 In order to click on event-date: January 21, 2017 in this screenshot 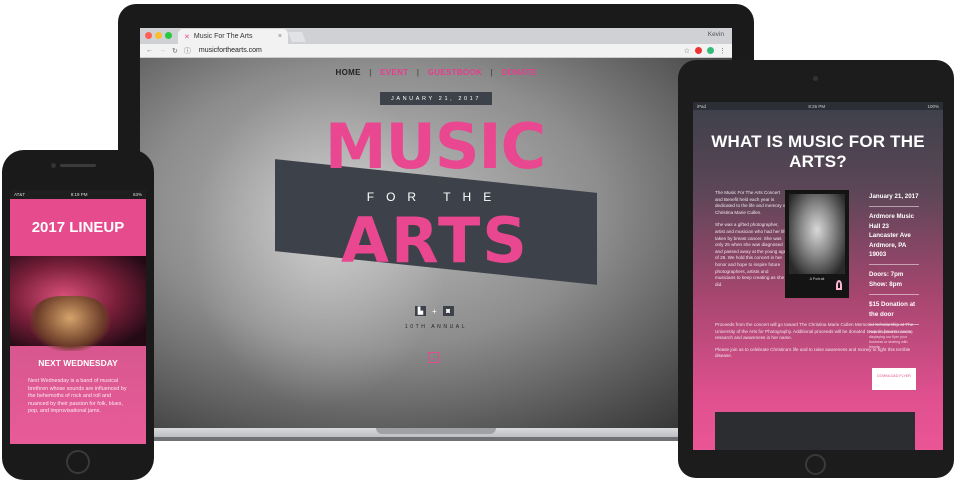, I will do `click(894, 196)`.